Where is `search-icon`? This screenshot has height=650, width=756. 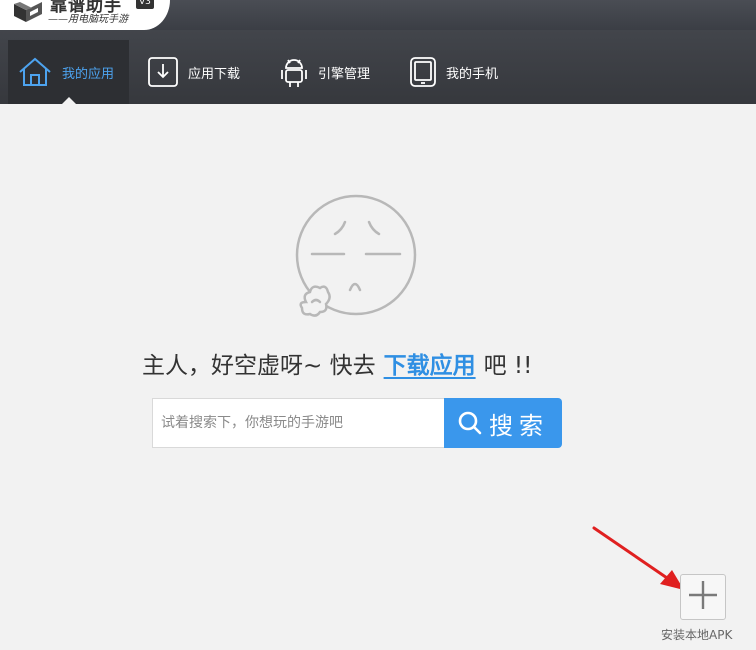
search-icon is located at coordinates (470, 423).